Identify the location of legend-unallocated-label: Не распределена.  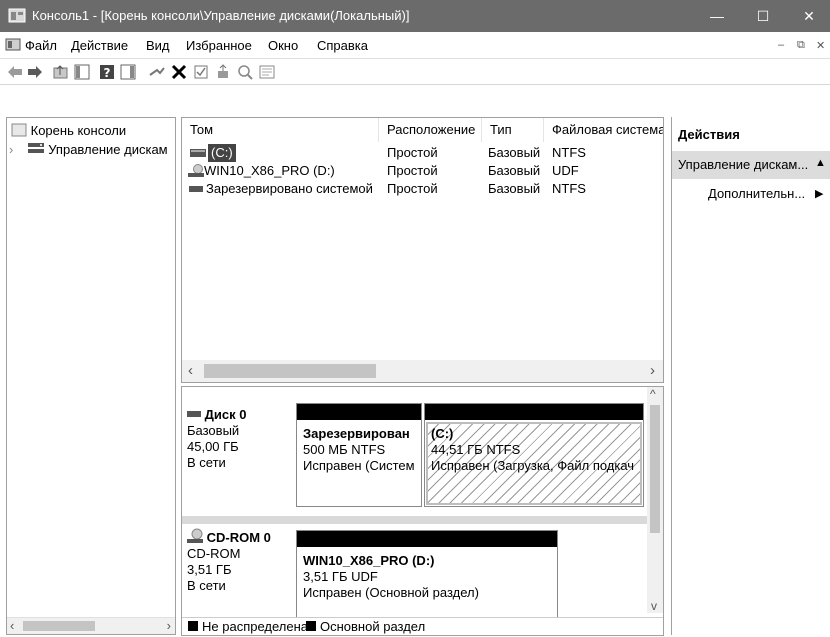
(255, 626).